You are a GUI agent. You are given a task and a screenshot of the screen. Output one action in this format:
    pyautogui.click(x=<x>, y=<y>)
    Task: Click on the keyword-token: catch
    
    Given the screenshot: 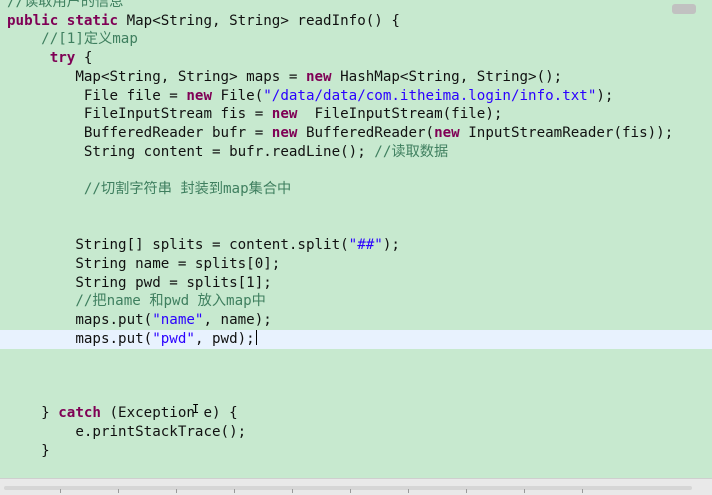 What is the action you would take?
    pyautogui.click(x=79, y=413)
    